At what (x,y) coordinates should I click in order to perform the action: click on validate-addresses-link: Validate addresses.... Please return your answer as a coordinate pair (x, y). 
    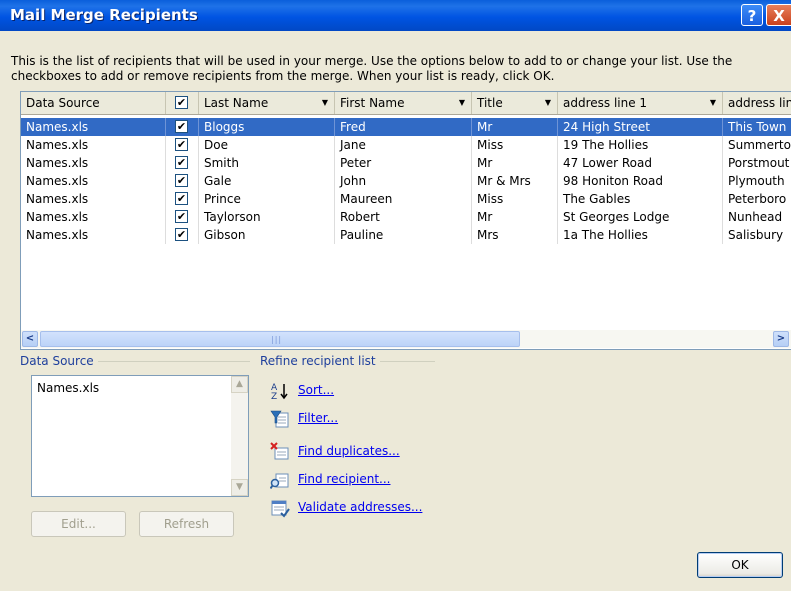
    Looking at the image, I should click on (360, 507).